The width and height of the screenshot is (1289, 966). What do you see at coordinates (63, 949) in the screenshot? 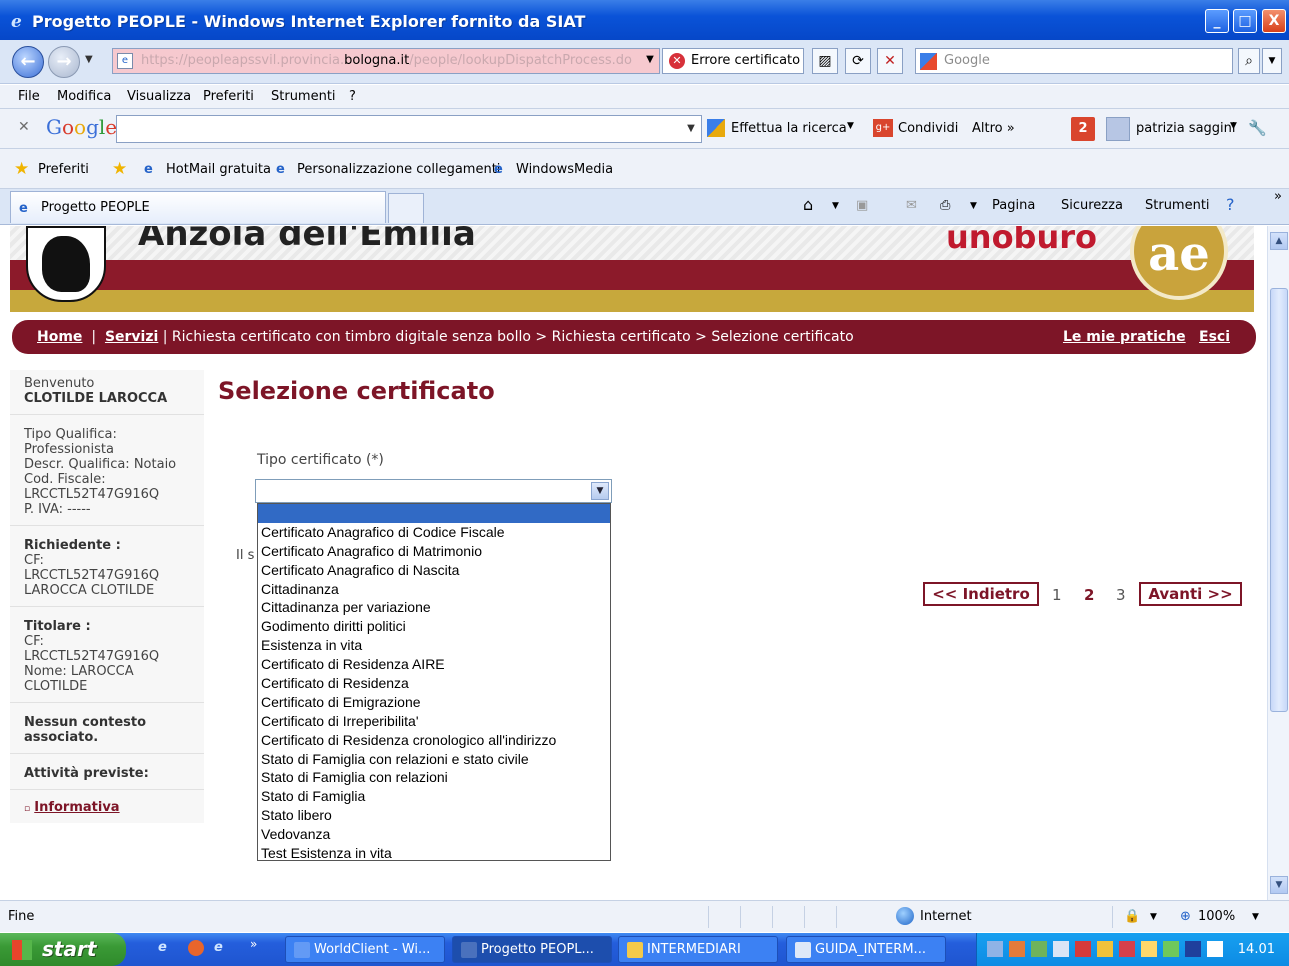
I see `start-button: start` at bounding box center [63, 949].